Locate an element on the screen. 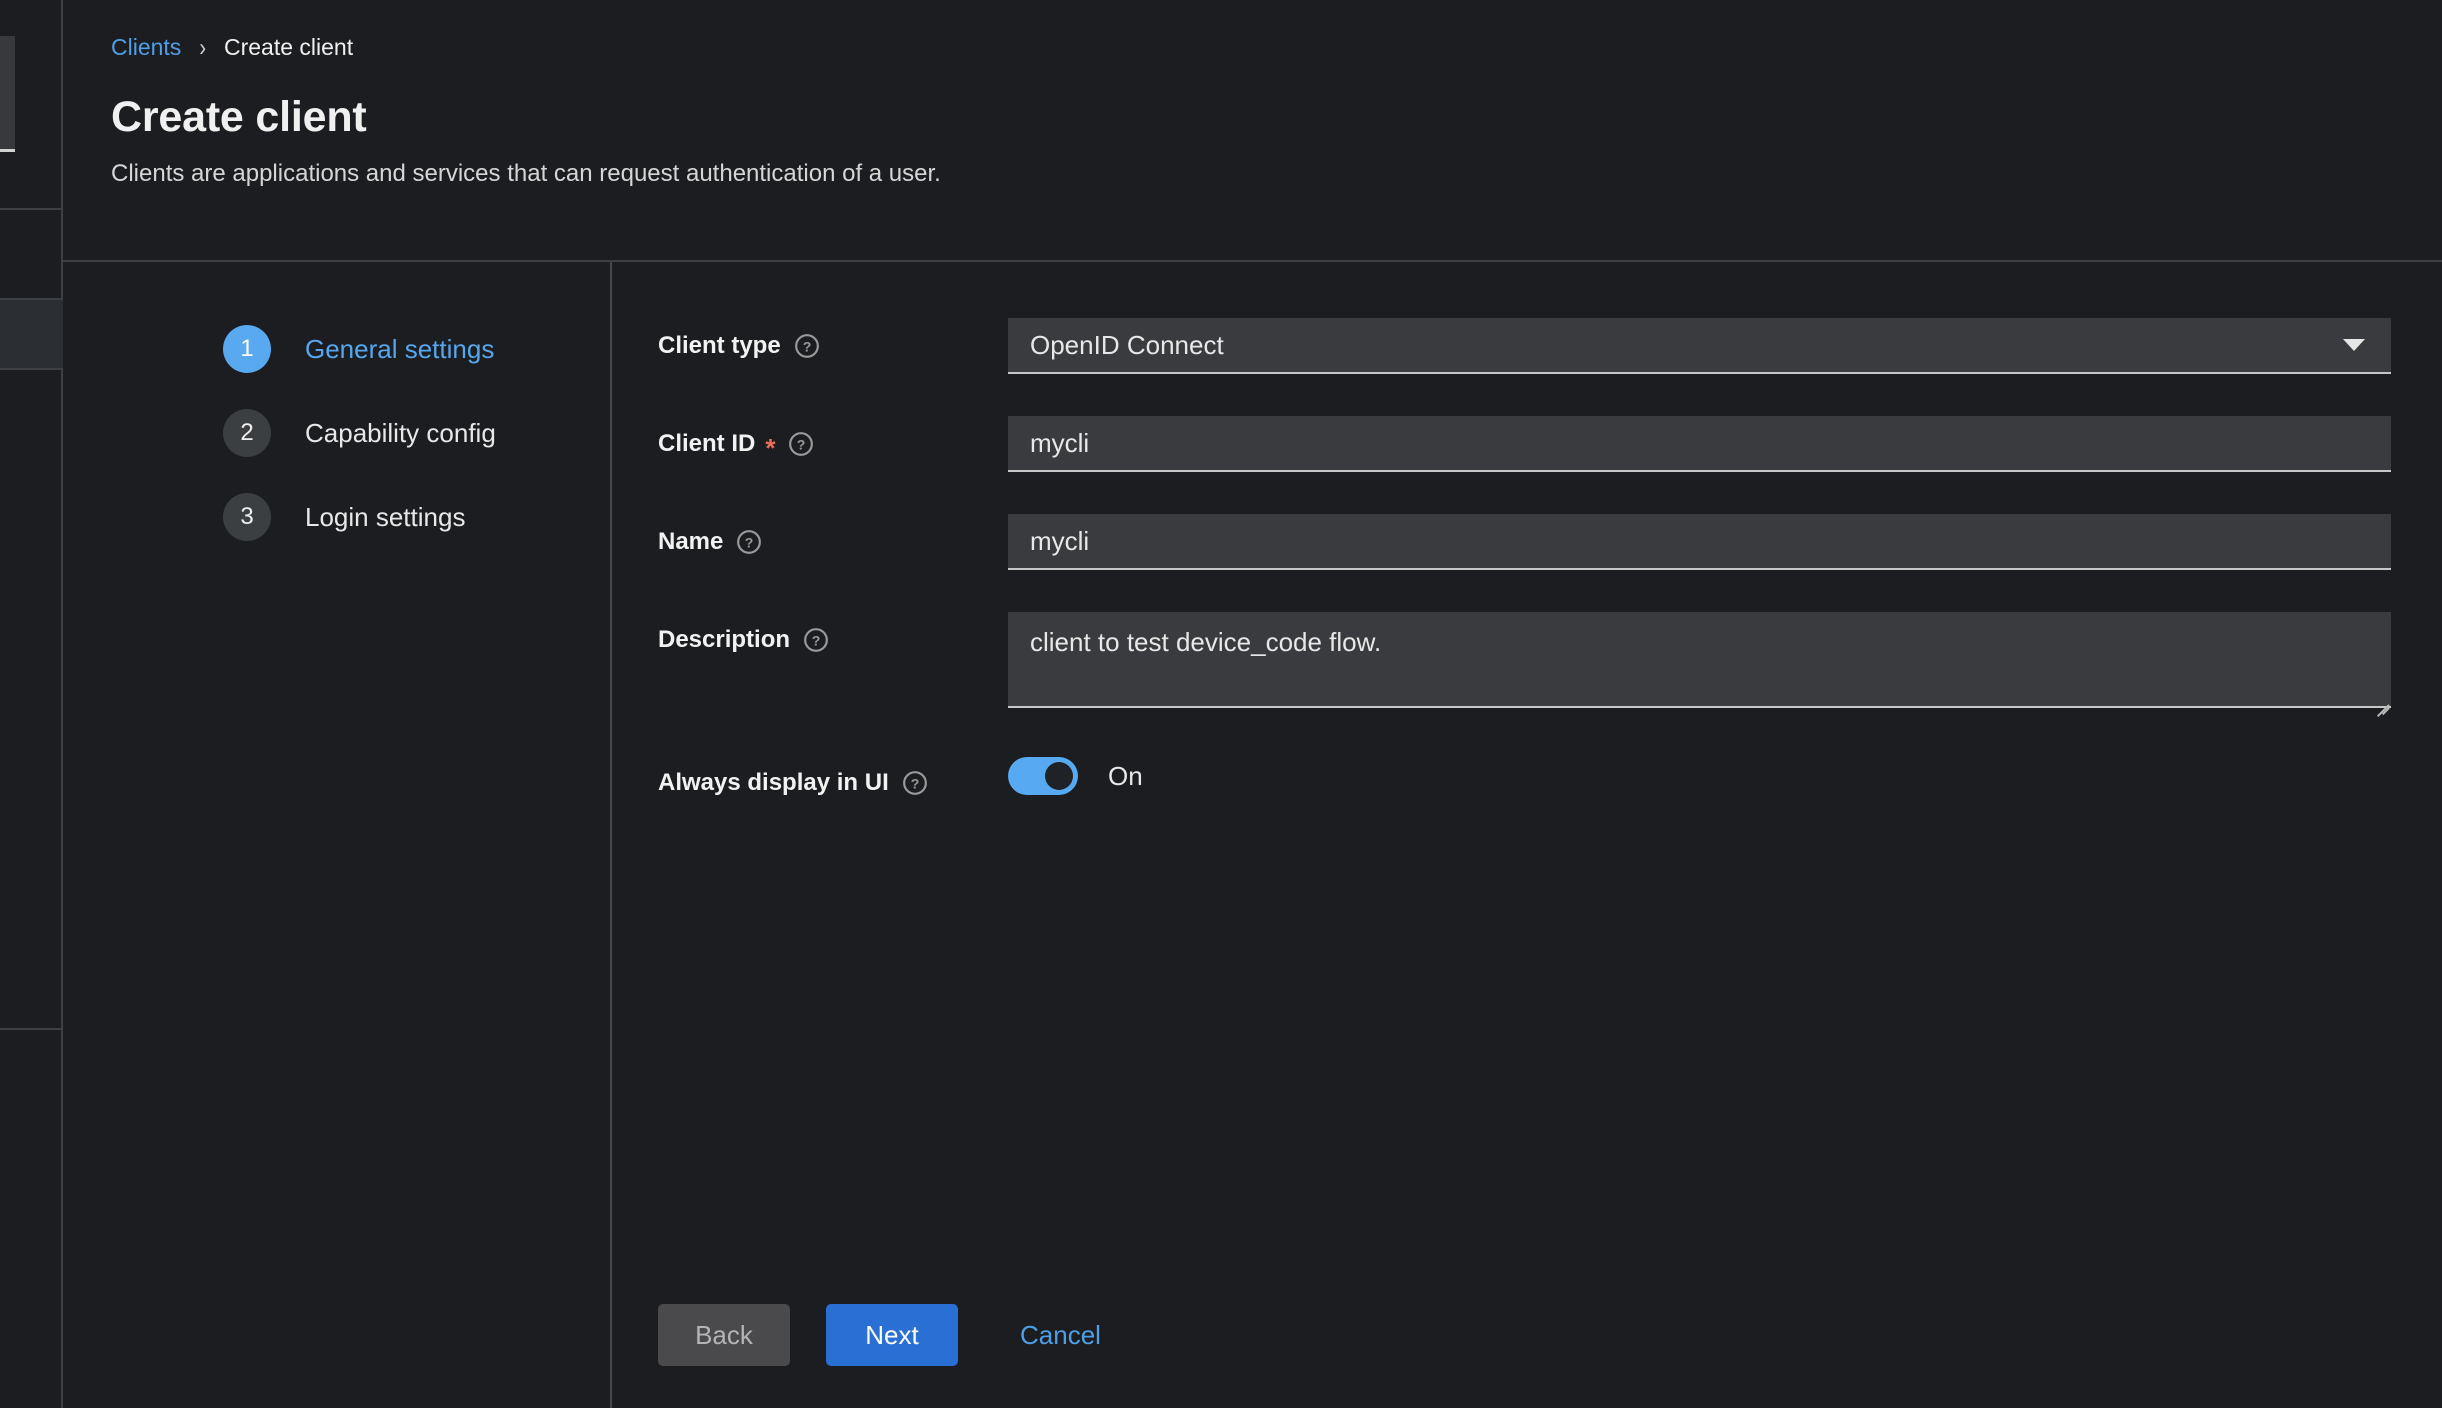 The image size is (2442, 1408). field-always-display-in-ui: On is located at coordinates (1699, 776).